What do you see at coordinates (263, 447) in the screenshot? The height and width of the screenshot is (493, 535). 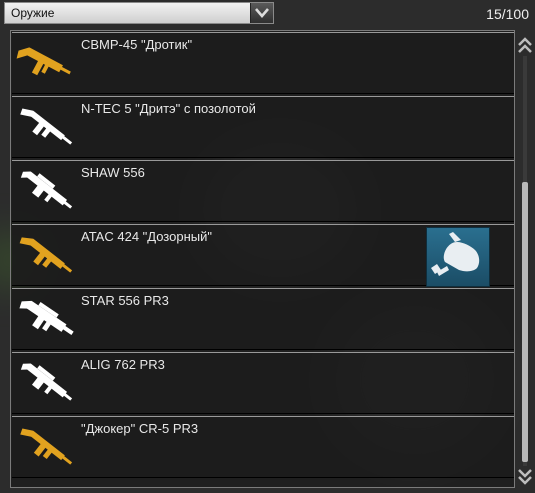 I see `list-item: "Джокер" CR-5 PR3` at bounding box center [263, 447].